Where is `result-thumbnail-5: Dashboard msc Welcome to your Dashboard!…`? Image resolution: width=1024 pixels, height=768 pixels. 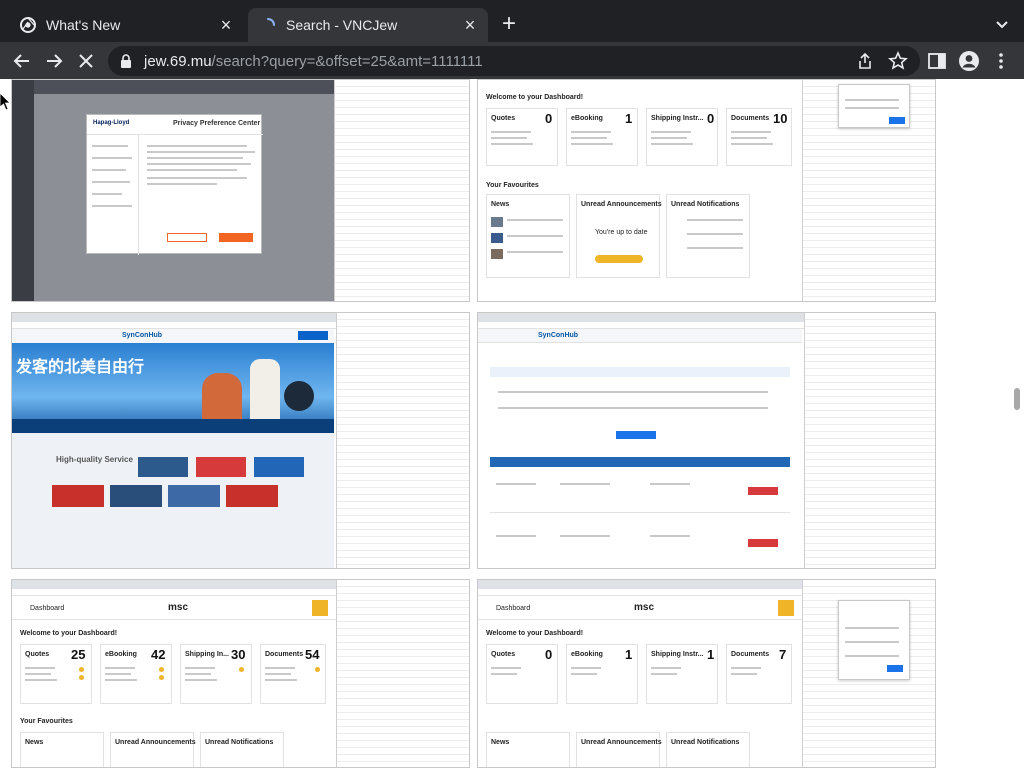 result-thumbnail-5: Dashboard msc Welcome to your Dashboard!… is located at coordinates (240, 673).